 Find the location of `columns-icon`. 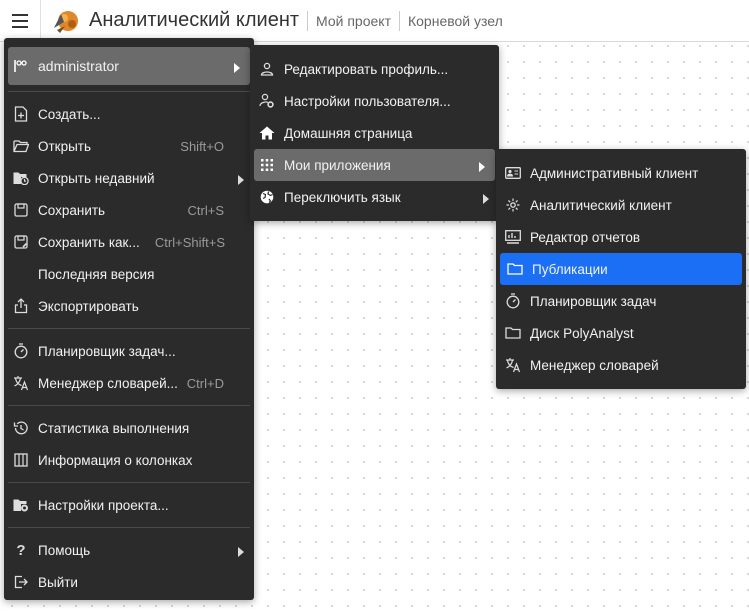

columns-icon is located at coordinates (21, 460).